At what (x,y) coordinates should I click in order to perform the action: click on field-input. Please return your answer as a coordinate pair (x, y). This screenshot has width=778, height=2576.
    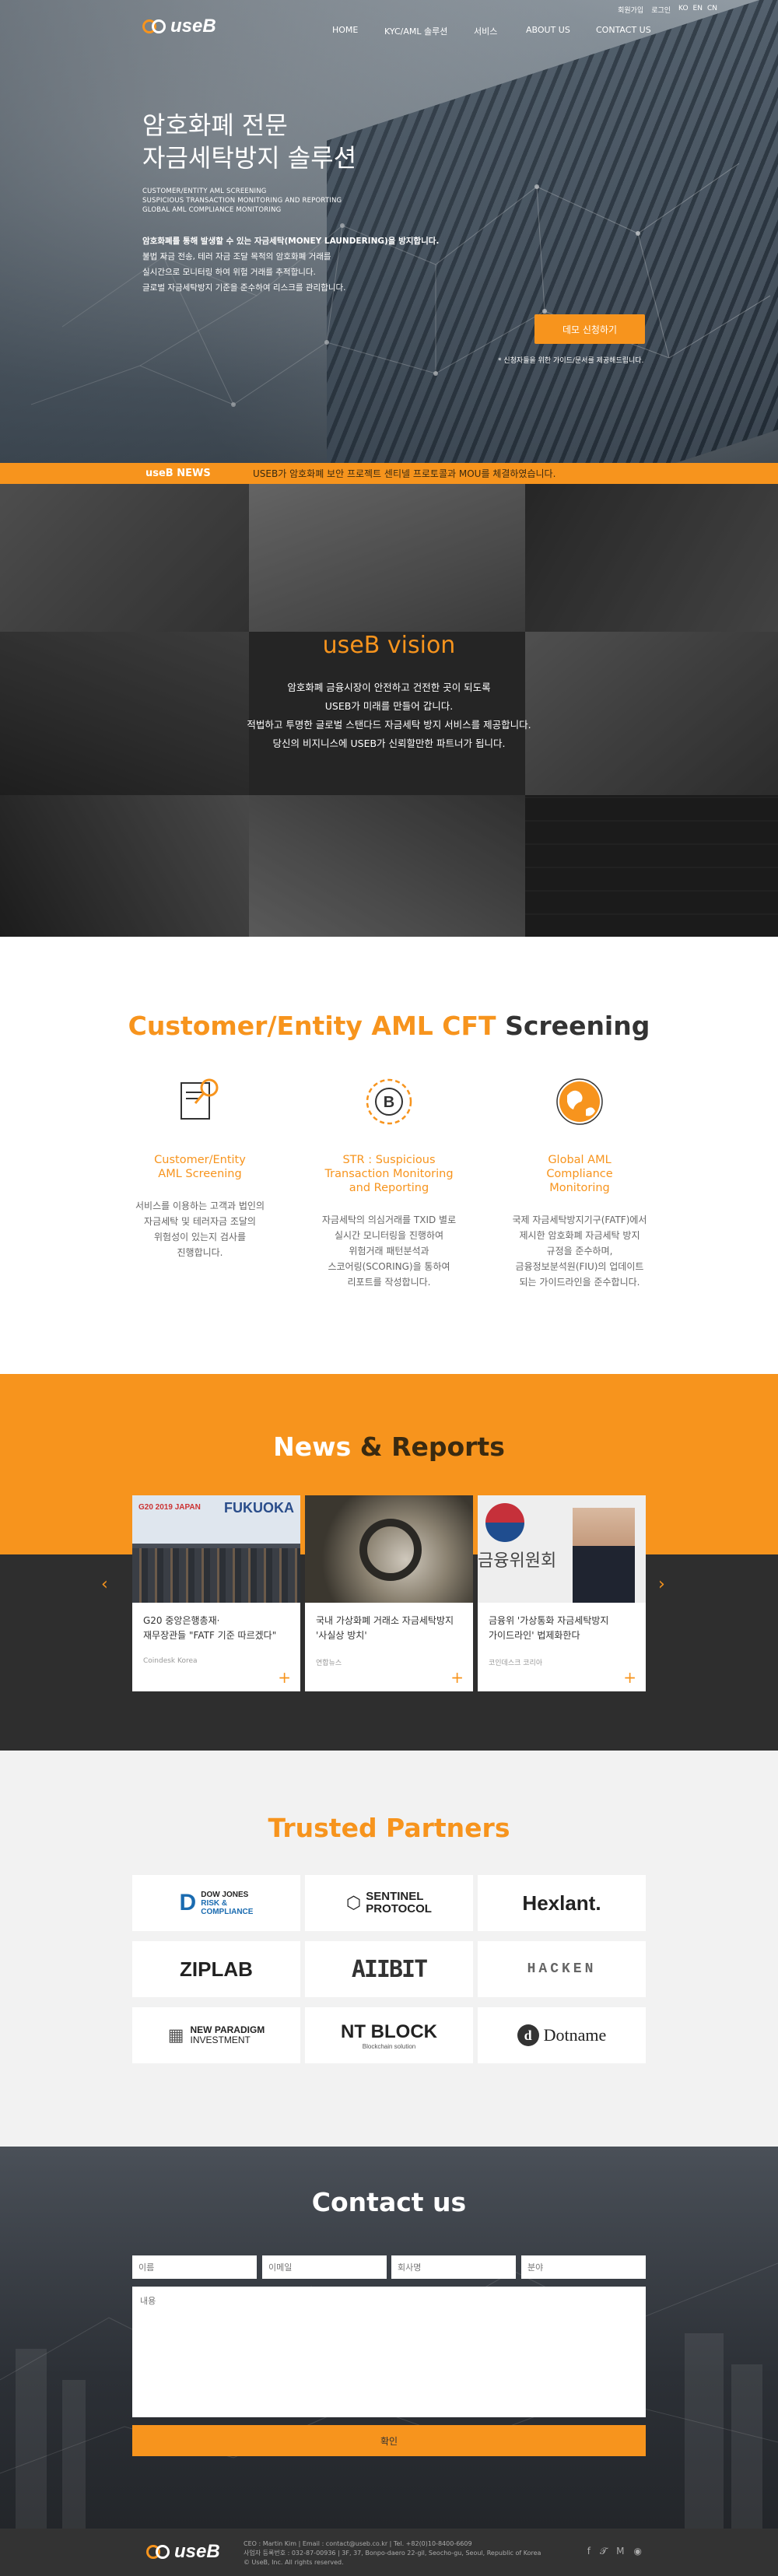
    Looking at the image, I should click on (583, 2267).